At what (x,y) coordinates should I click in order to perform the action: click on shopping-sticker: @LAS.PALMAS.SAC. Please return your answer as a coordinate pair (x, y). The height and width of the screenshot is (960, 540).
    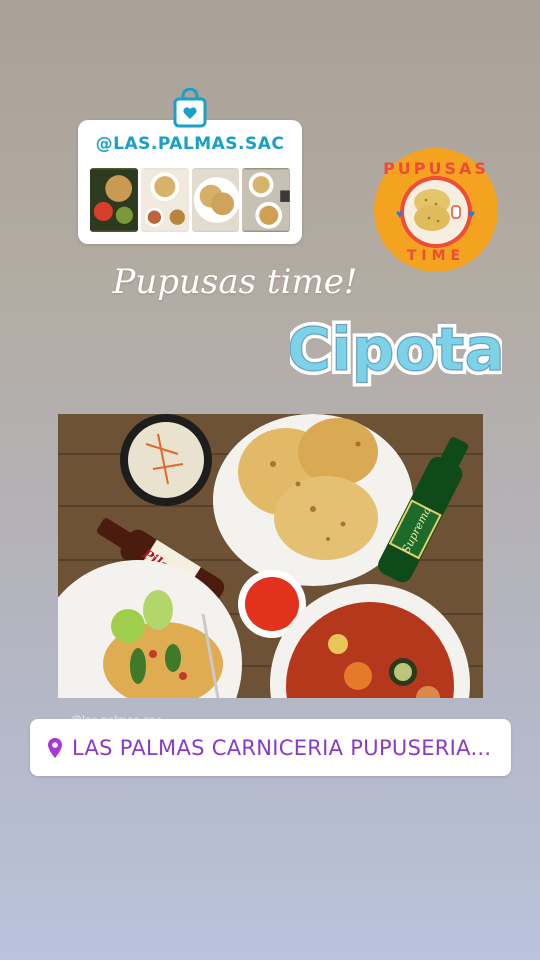
    Looking at the image, I should click on (190, 182).